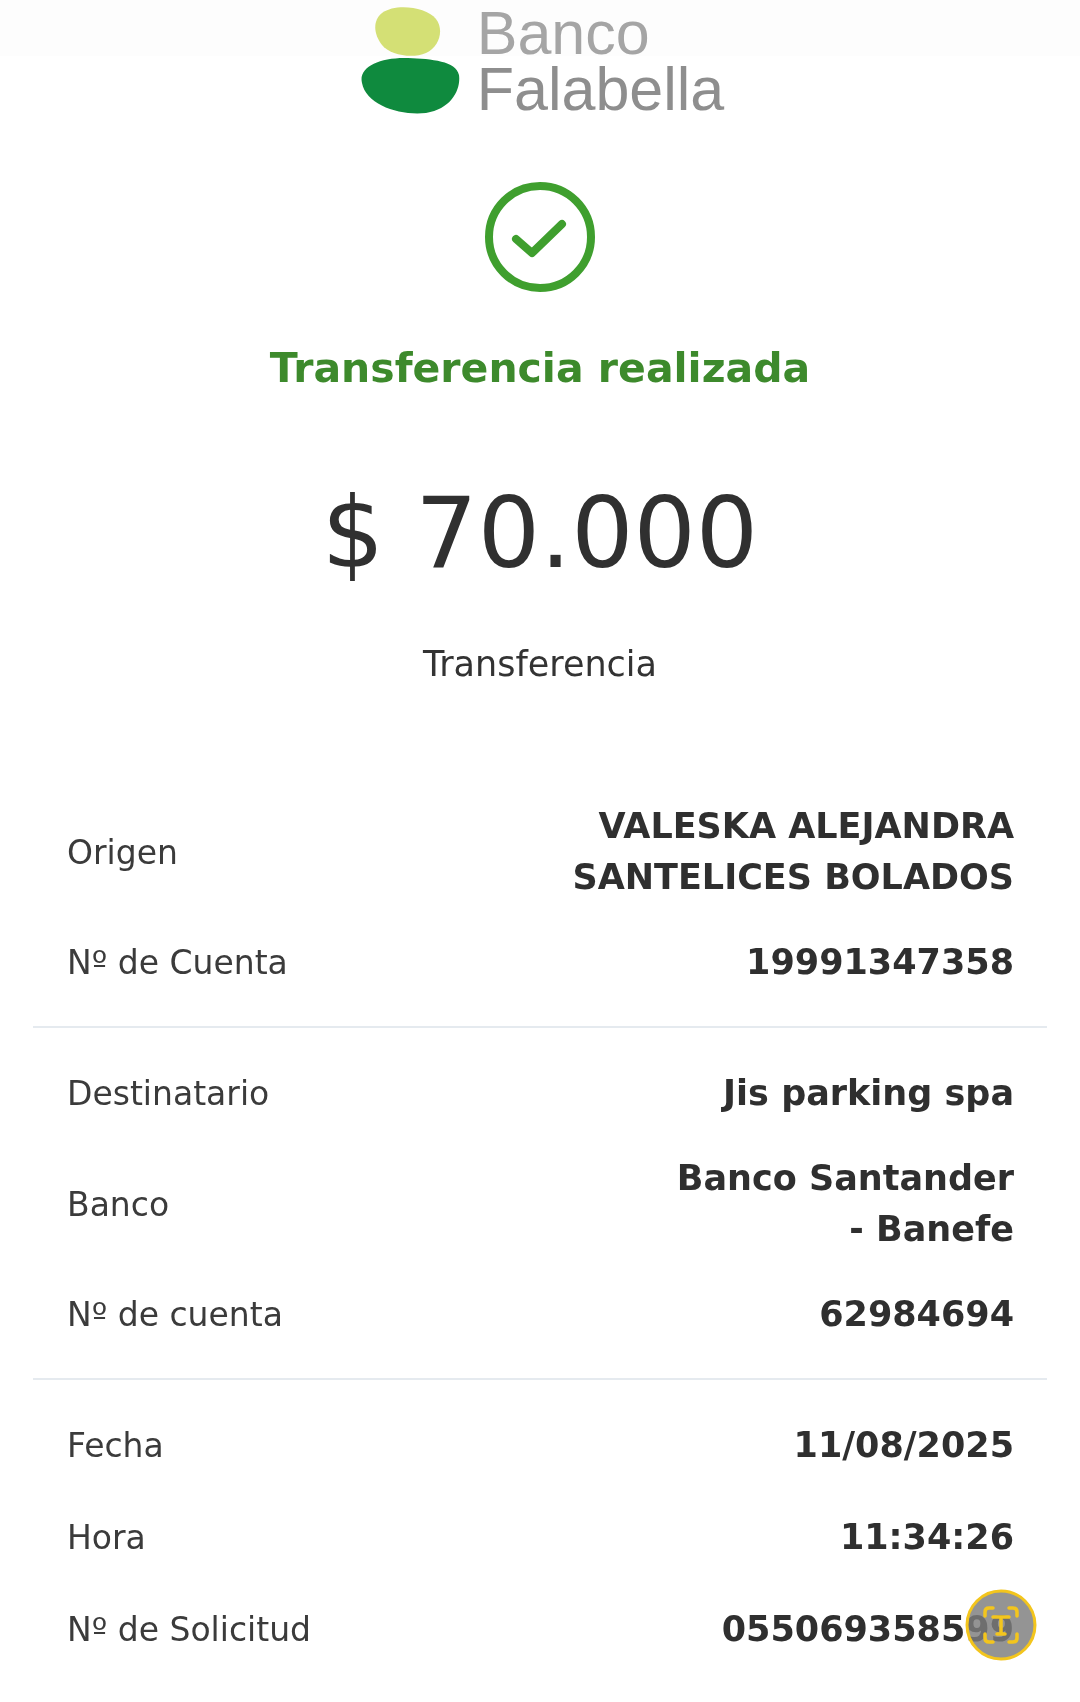  Describe the element at coordinates (106, 1538) in the screenshot. I see `field-label: Hora` at that location.